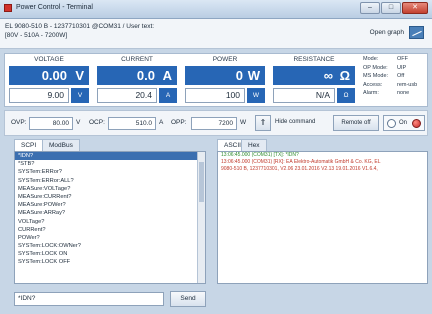 The width and height of the screenshot is (432, 314). I want to click on set-value-row: N/A Ω, so click(314, 95).